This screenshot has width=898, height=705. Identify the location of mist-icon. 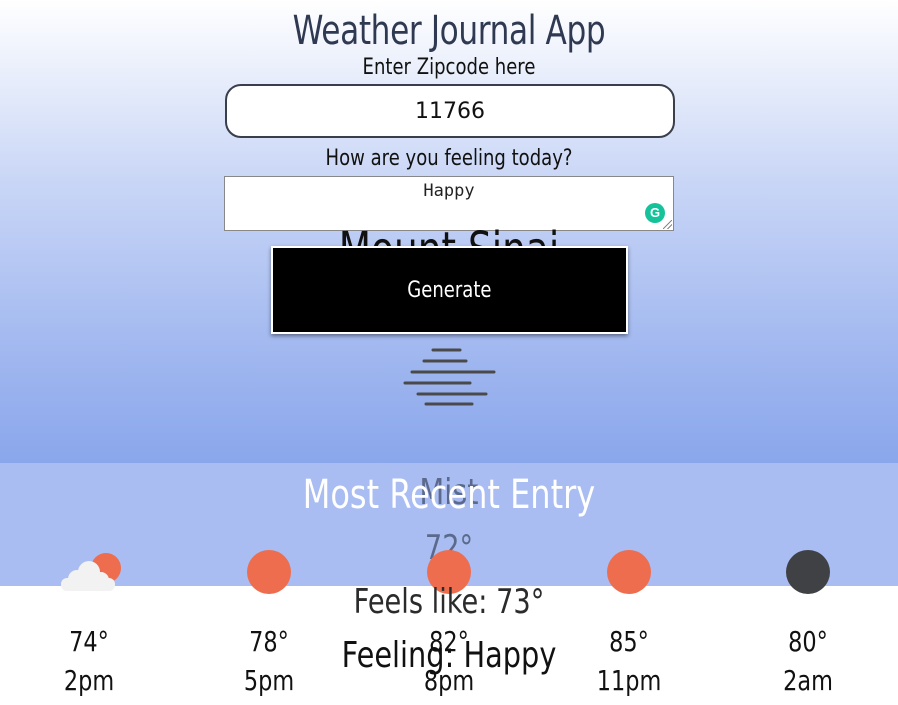
(449, 377).